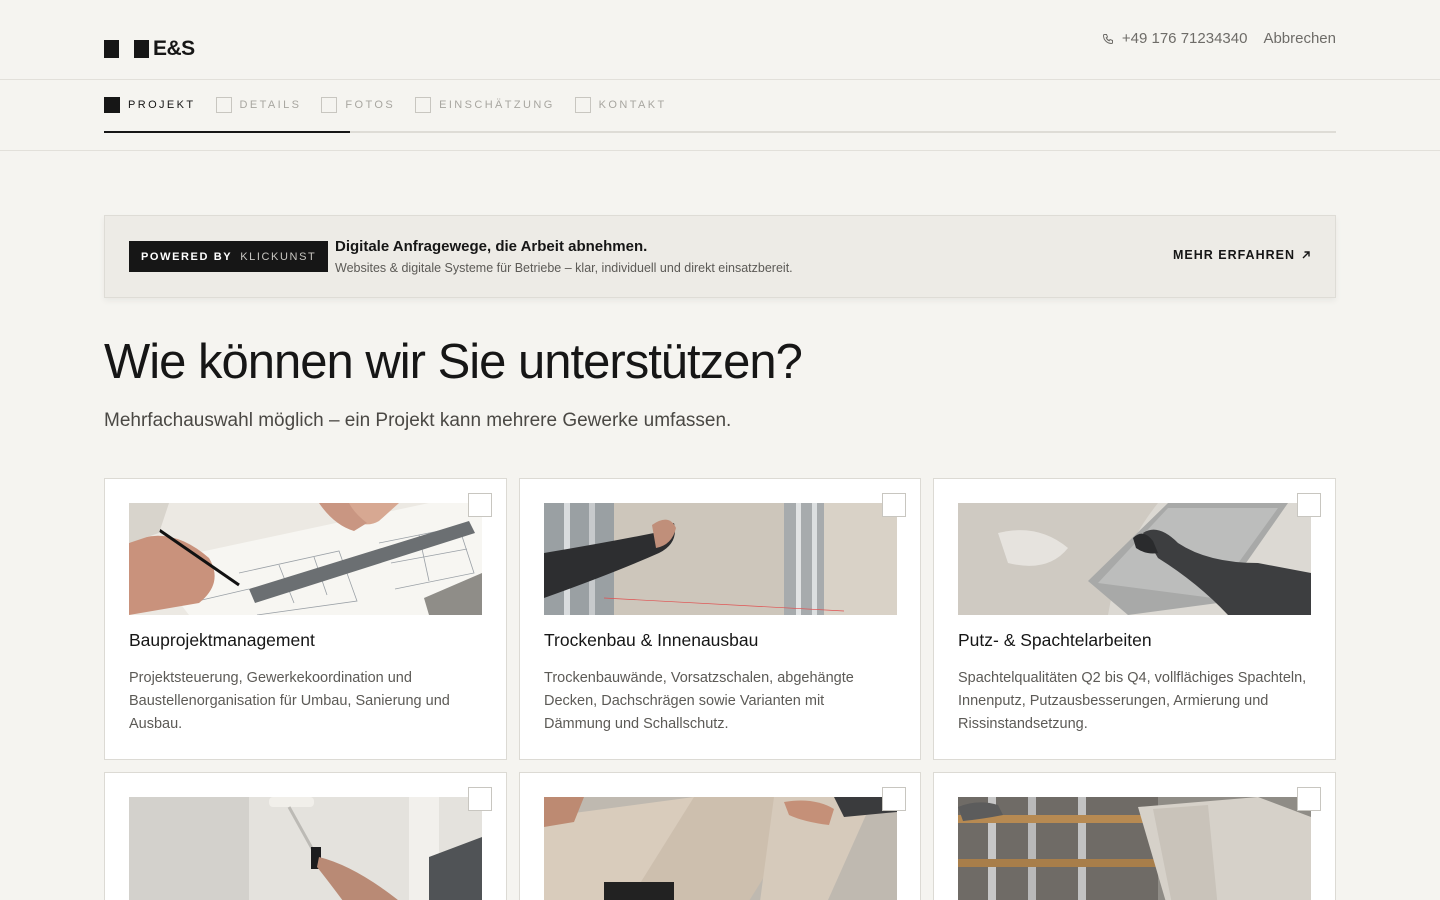 Image resolution: width=1440 pixels, height=900 pixels. What do you see at coordinates (497, 105) in the screenshot?
I see `step-label: EINSCHÄTZUNG` at bounding box center [497, 105].